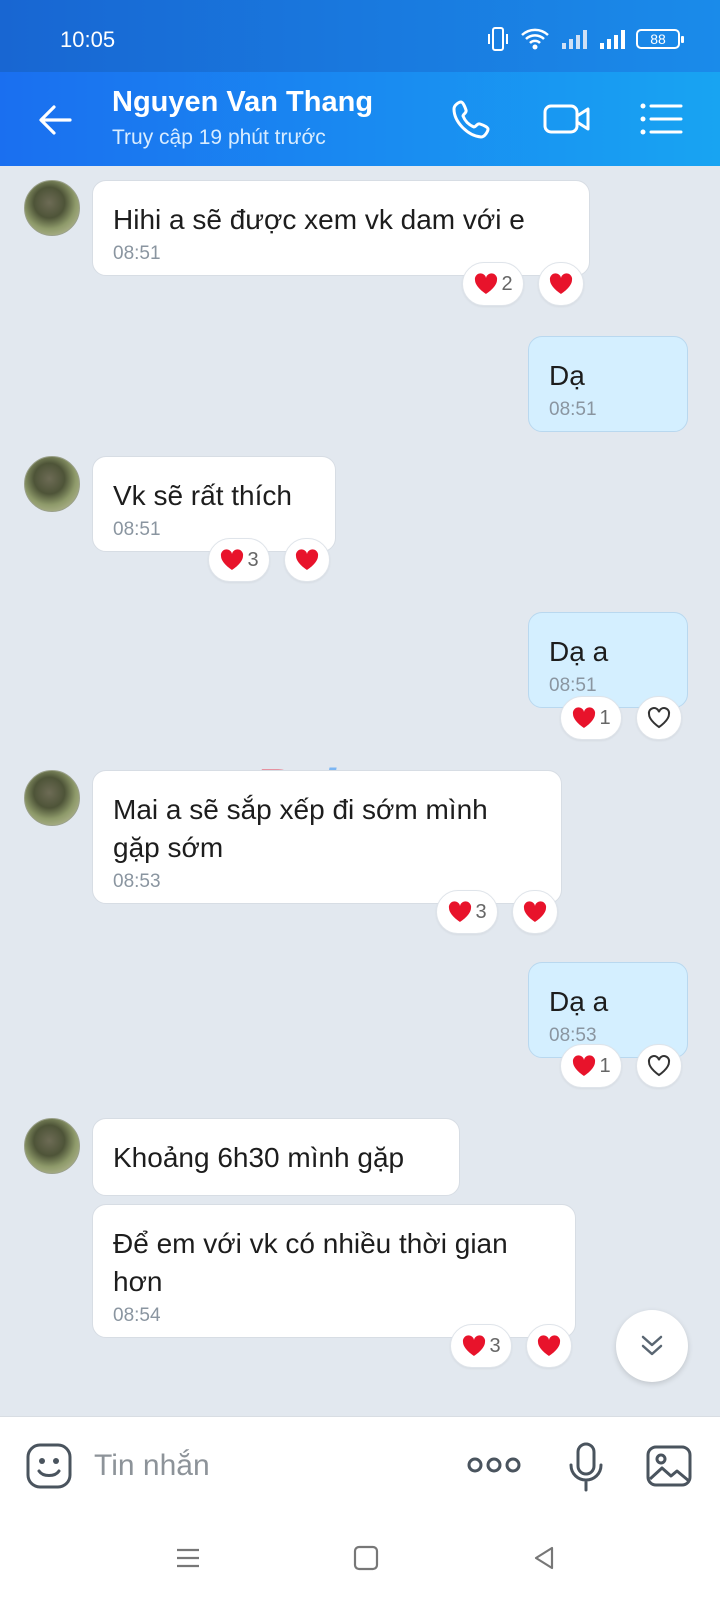 The image size is (720, 1600). Describe the element at coordinates (219, 137) in the screenshot. I see `last-seen-status: Truy cập 19 phút trước` at that location.